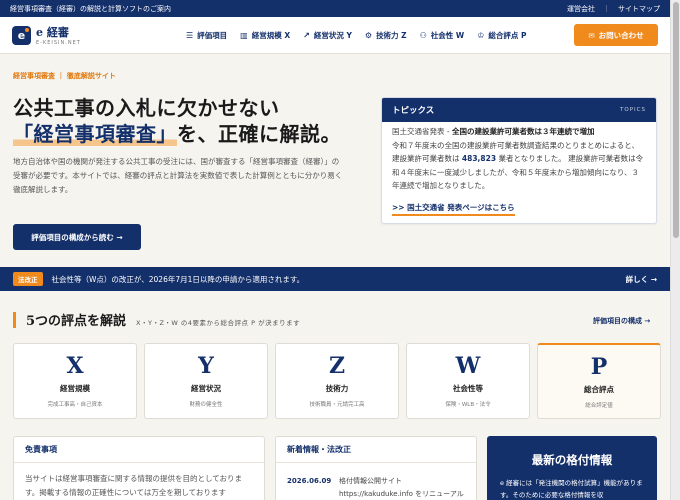 The image size is (680, 500). What do you see at coordinates (468, 366) in the screenshot?
I see `card-letter: W` at bounding box center [468, 366].